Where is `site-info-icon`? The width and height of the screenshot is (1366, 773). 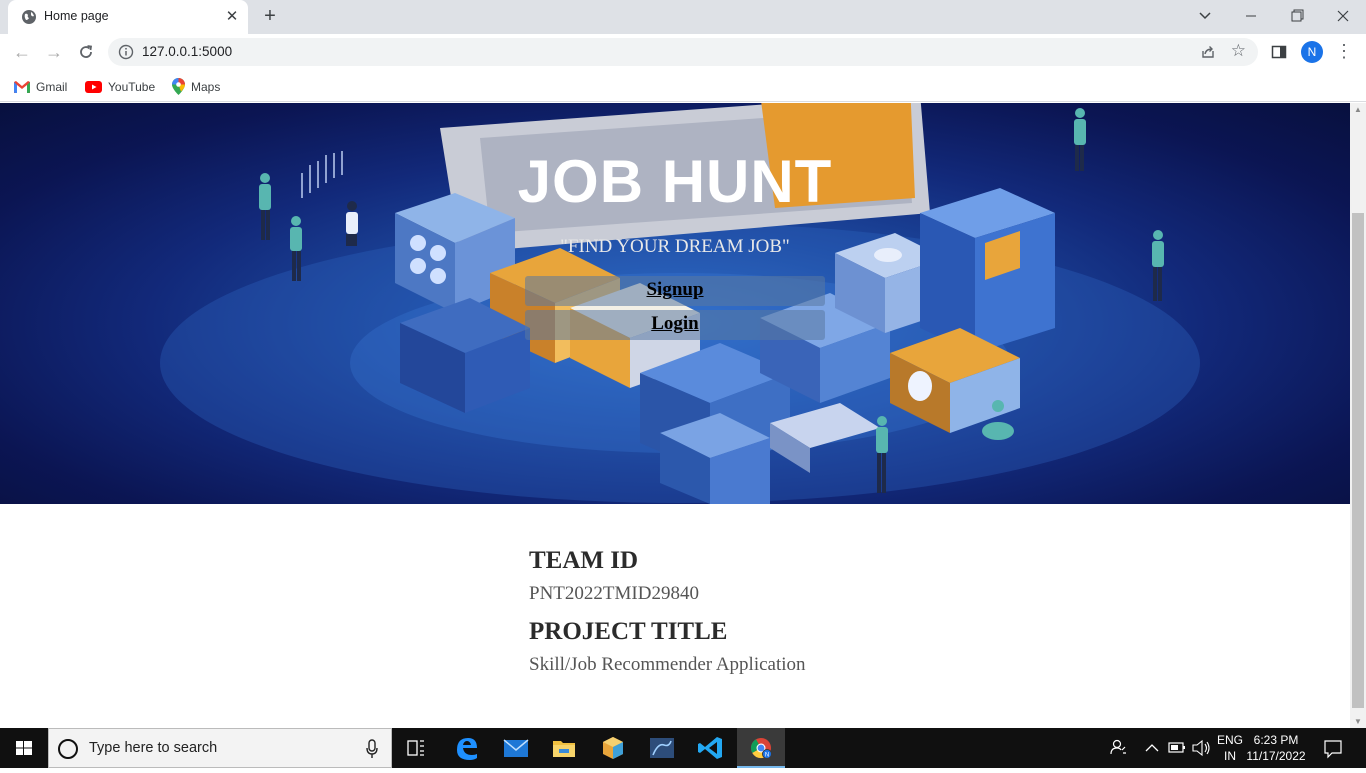 site-info-icon is located at coordinates (126, 52).